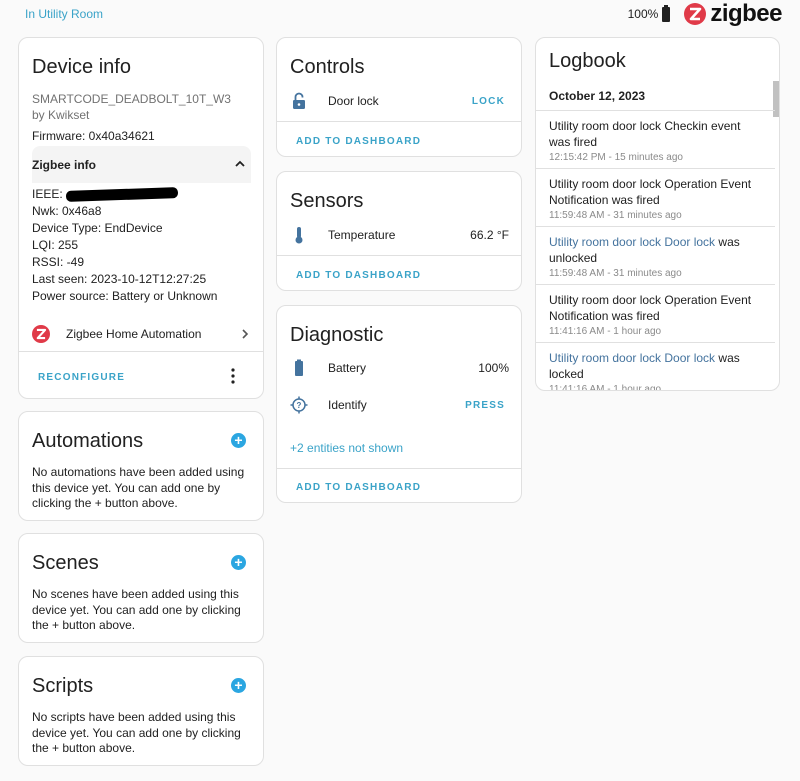  I want to click on ieee-redacted, so click(121, 194).